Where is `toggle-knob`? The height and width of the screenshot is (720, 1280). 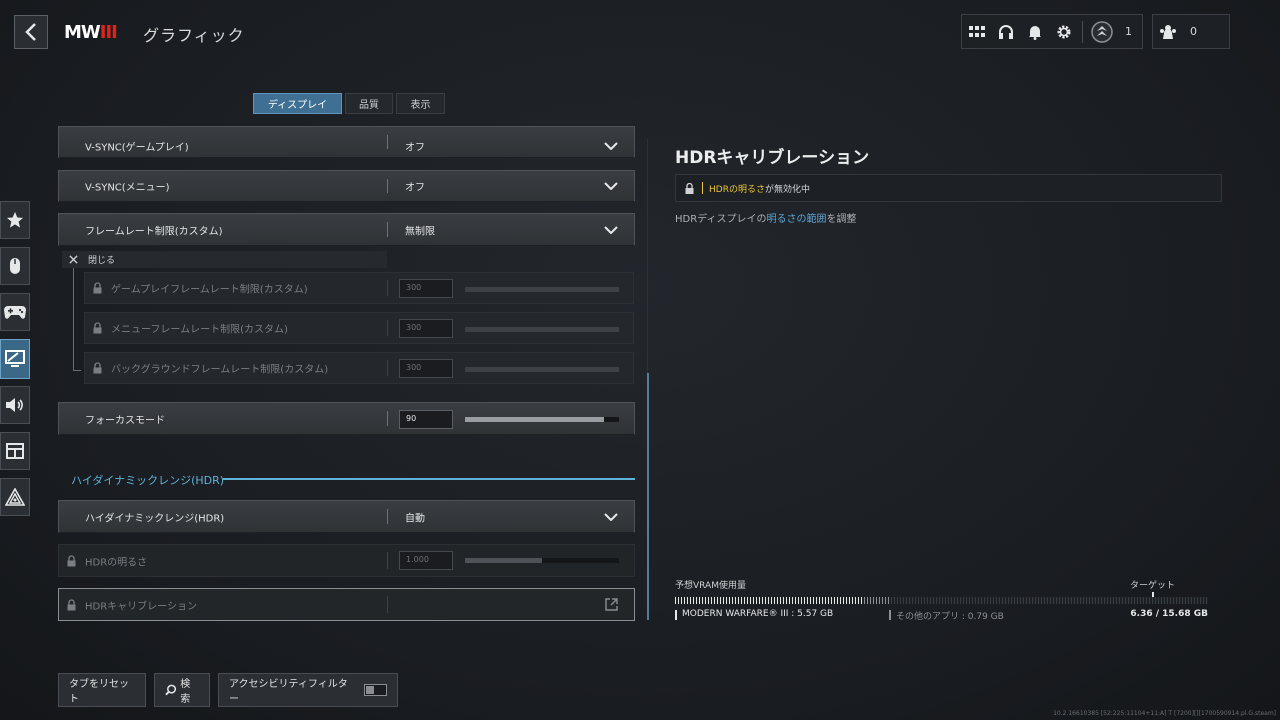
toggle-knob is located at coordinates (369, 690).